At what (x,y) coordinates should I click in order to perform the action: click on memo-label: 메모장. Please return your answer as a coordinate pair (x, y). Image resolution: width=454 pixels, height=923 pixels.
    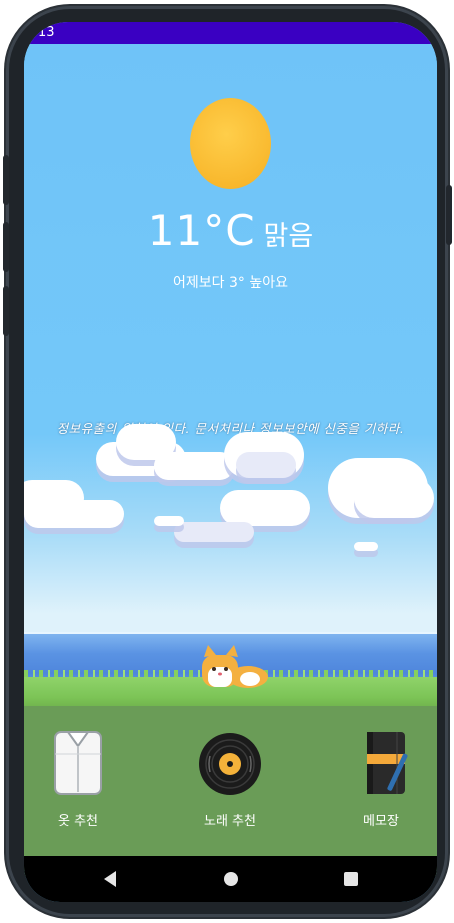
    Looking at the image, I should click on (381, 821).